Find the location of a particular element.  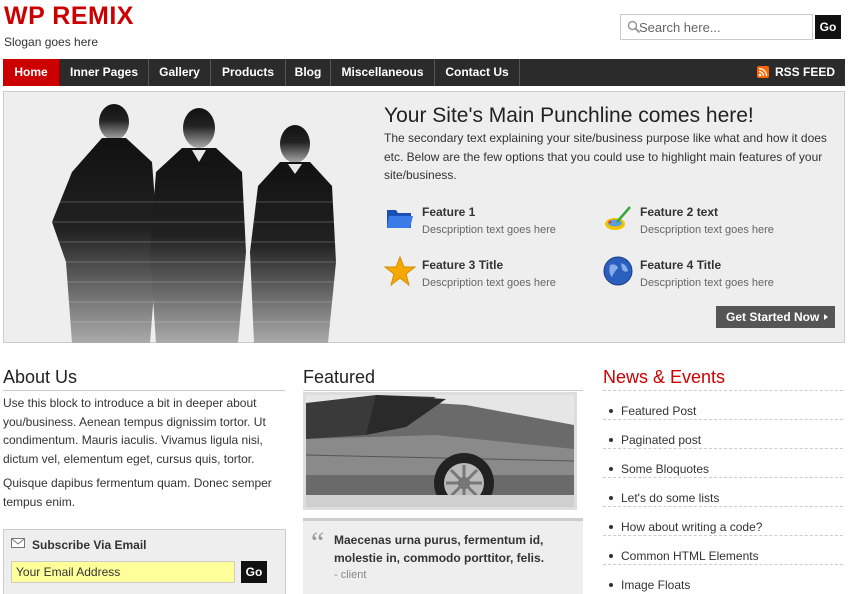

featured-heading: Featured is located at coordinates (443, 379).